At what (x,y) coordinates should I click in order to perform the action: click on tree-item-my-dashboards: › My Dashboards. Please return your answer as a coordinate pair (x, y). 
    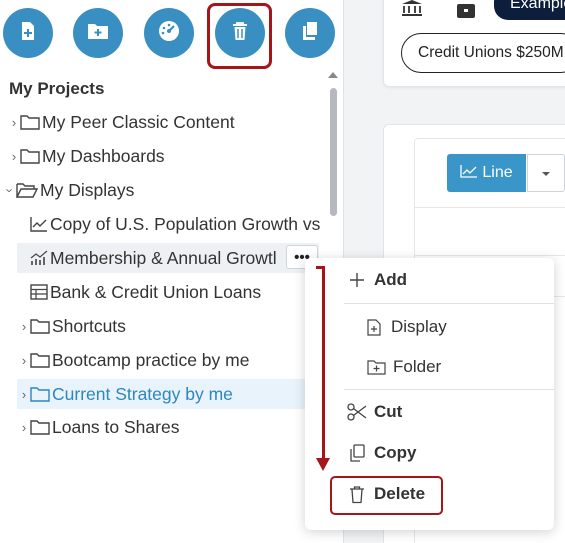
    Looking at the image, I should click on (164, 156).